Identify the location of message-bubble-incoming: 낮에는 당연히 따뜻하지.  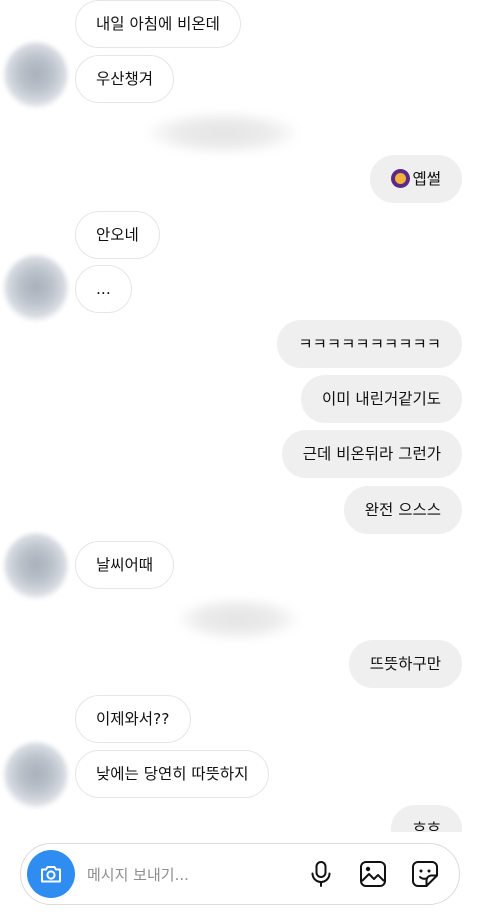
(172, 774).